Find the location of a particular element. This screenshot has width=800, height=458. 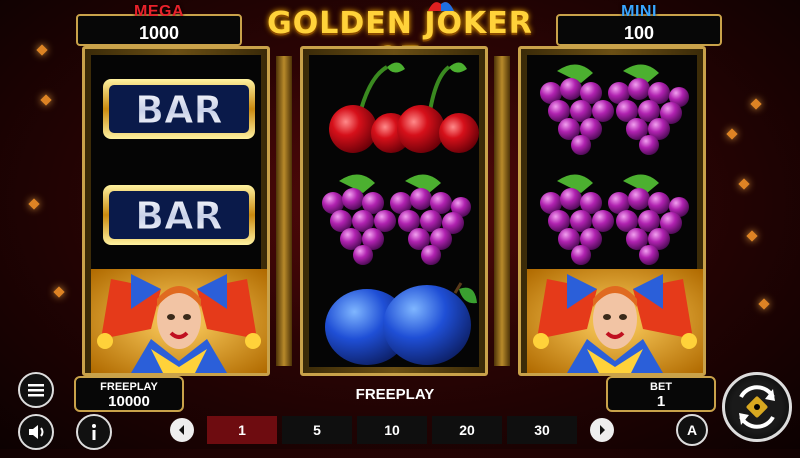

bet-value: 1 is located at coordinates (661, 401).